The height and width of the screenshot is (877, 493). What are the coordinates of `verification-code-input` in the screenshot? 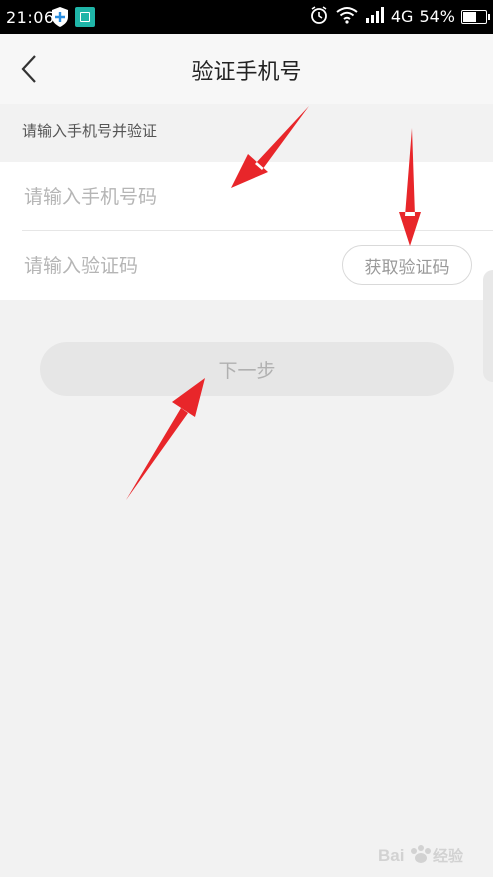 It's located at (174, 266).